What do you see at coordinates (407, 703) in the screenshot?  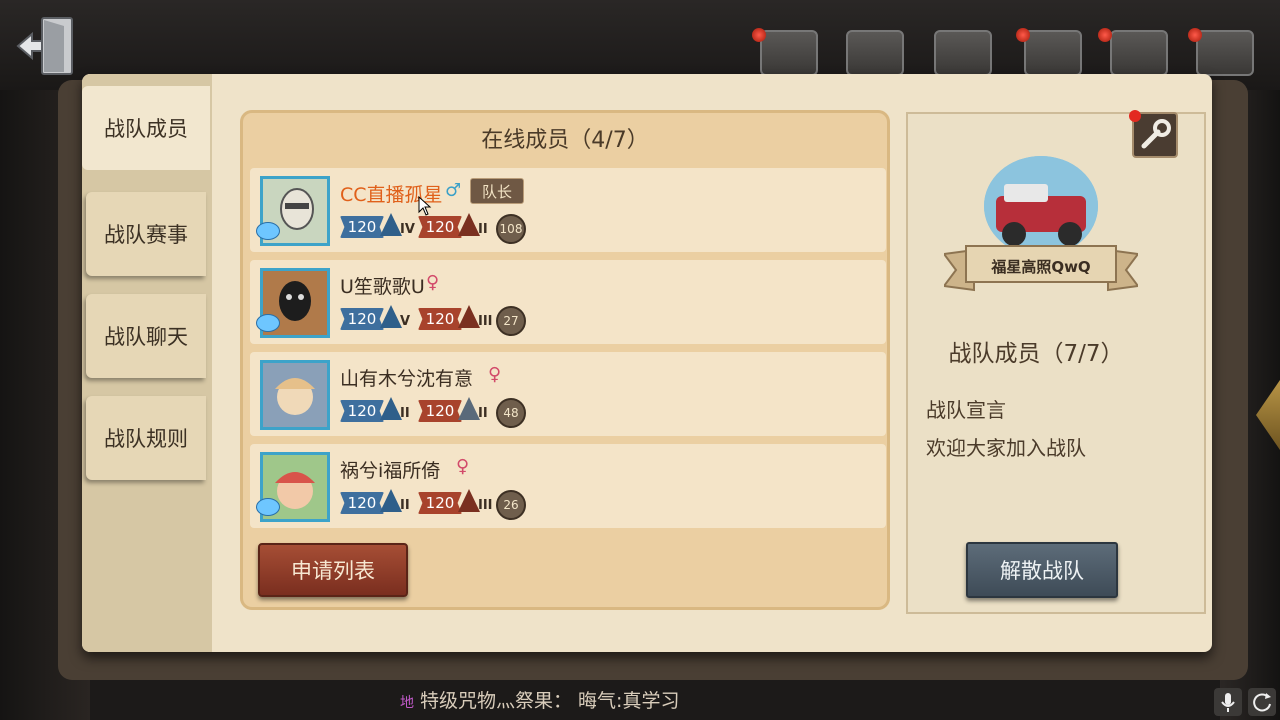 I see `chat-channel-tag: 地` at bounding box center [407, 703].